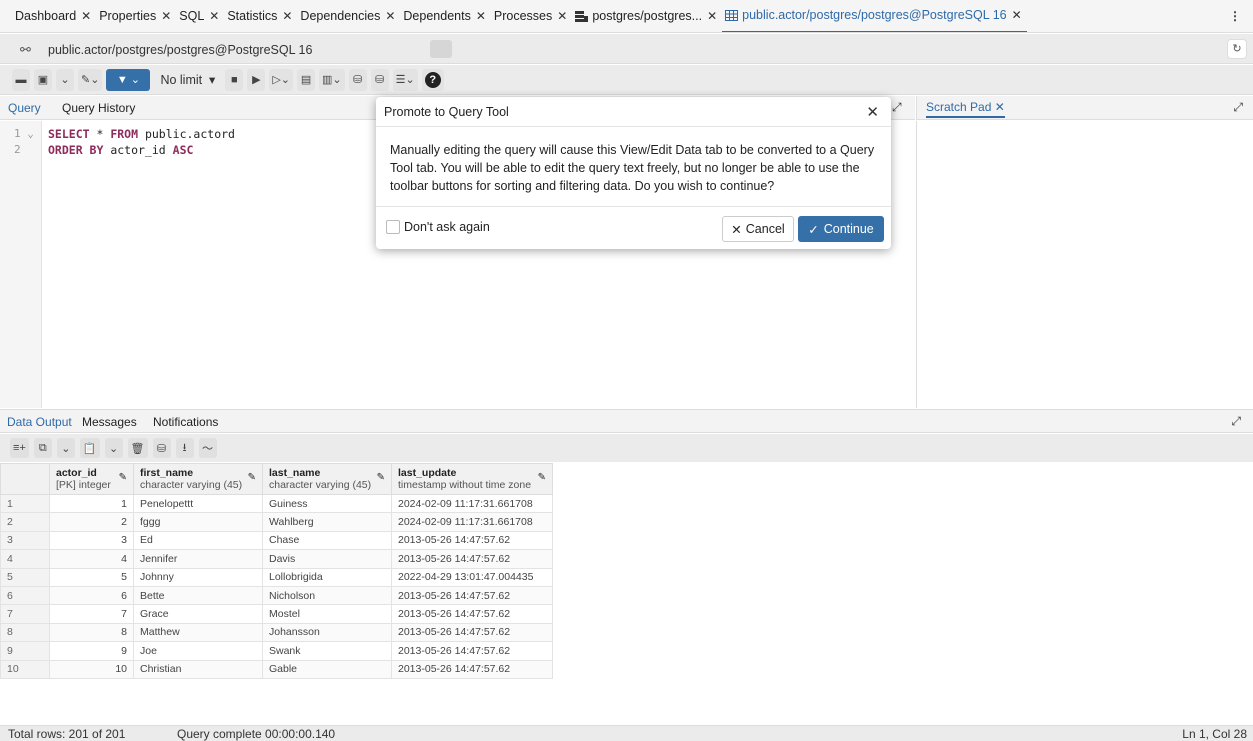 The width and height of the screenshot is (1253, 741). I want to click on more-options-icon: ⋮, so click(1235, 16).